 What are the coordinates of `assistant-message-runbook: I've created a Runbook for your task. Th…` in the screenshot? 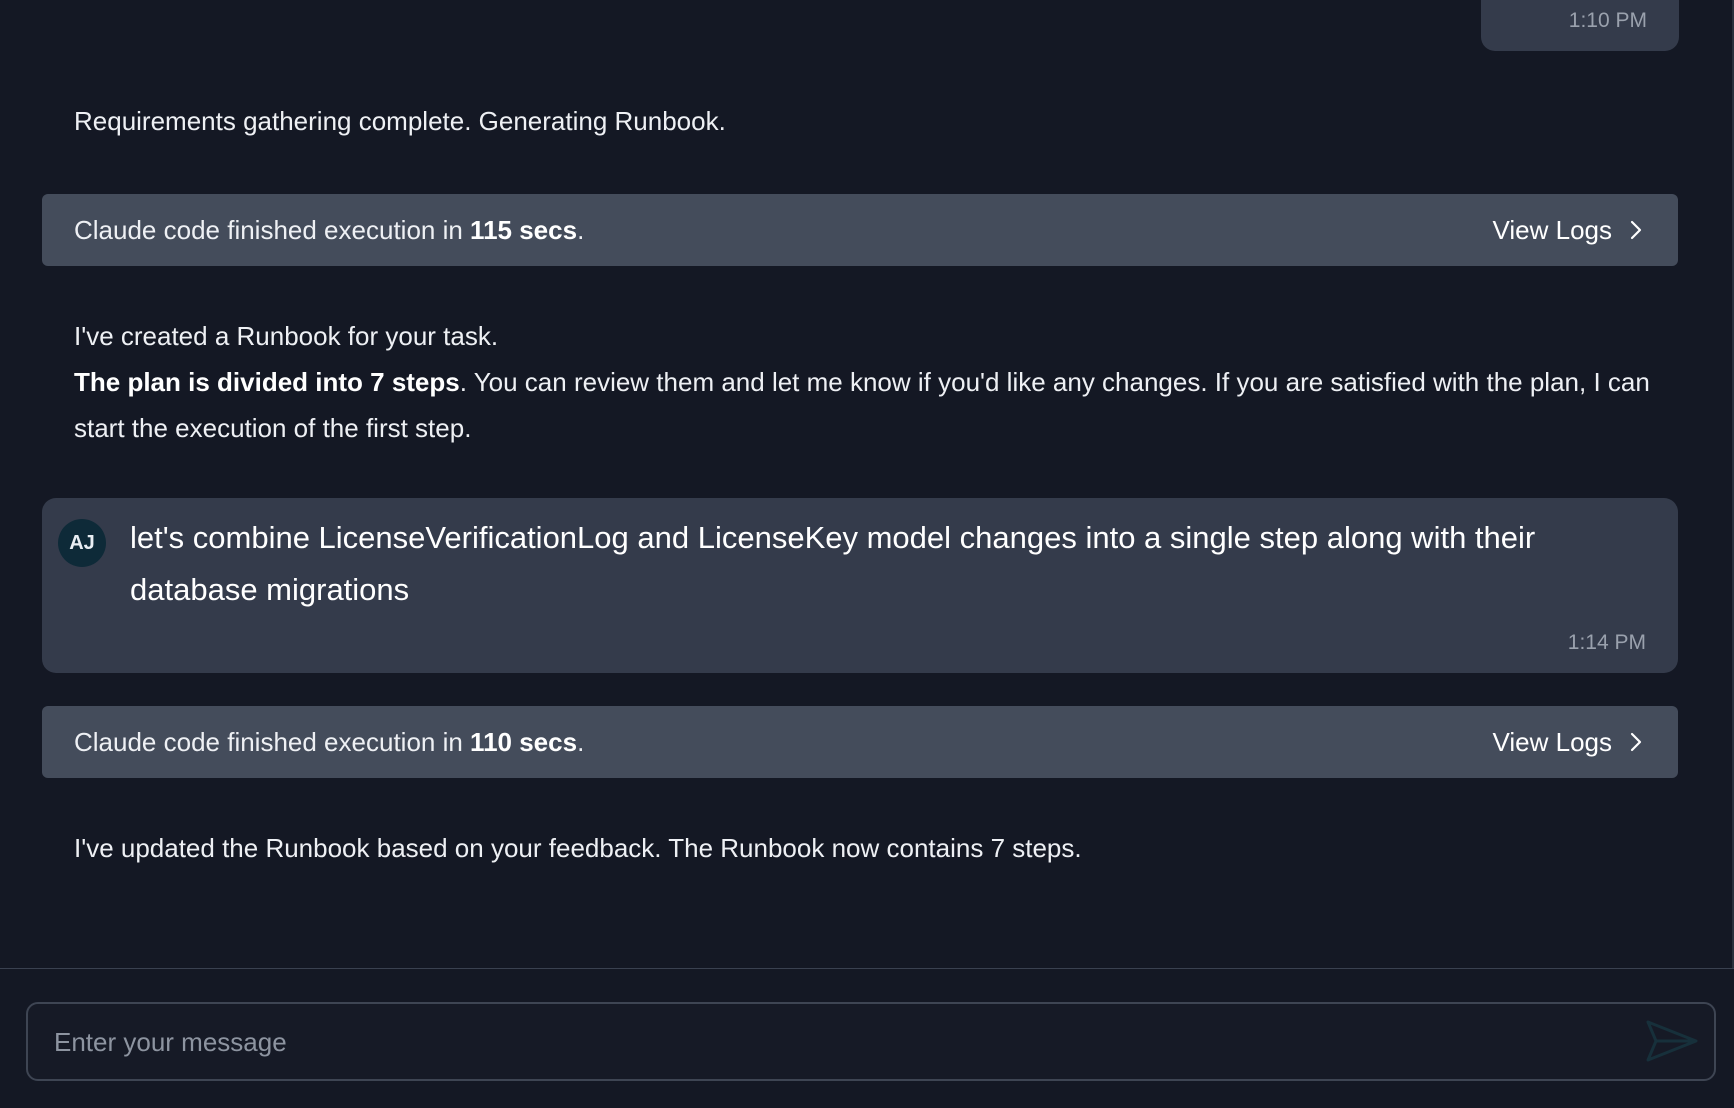 It's located at (874, 382).